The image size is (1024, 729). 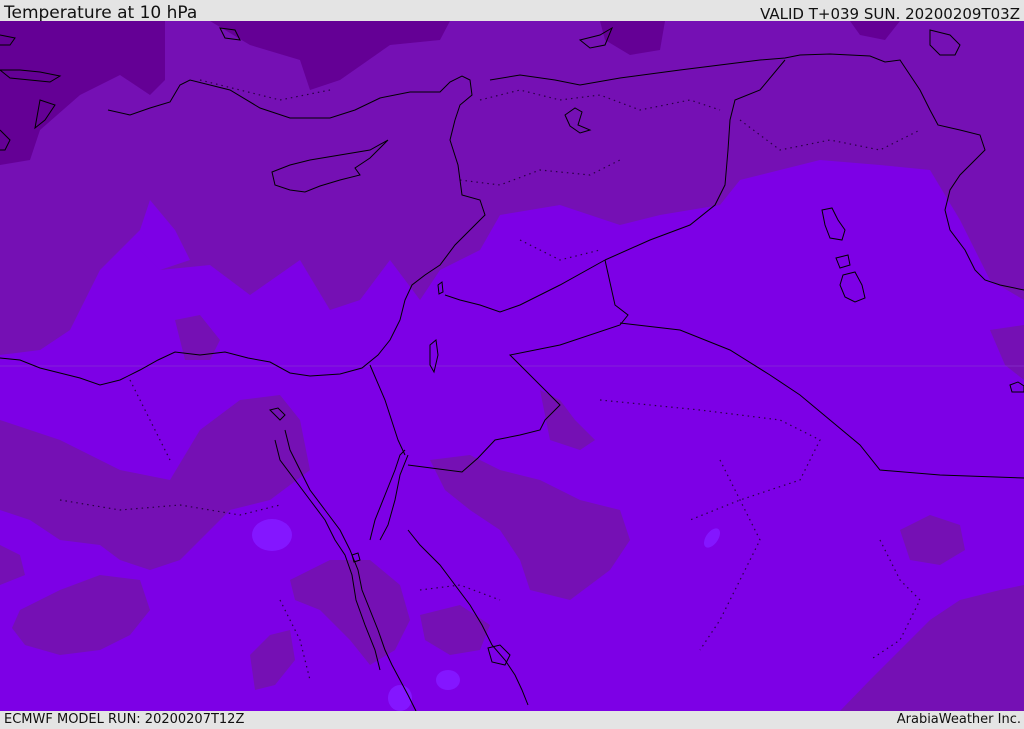 I want to click on map-title: Temperature at 10 hPa, so click(x=101, y=13).